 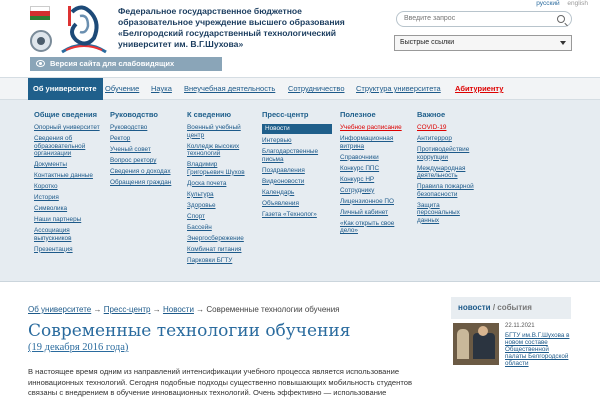 What do you see at coordinates (297, 204) in the screenshot?
I see `menu-link: Объявления` at bounding box center [297, 204].